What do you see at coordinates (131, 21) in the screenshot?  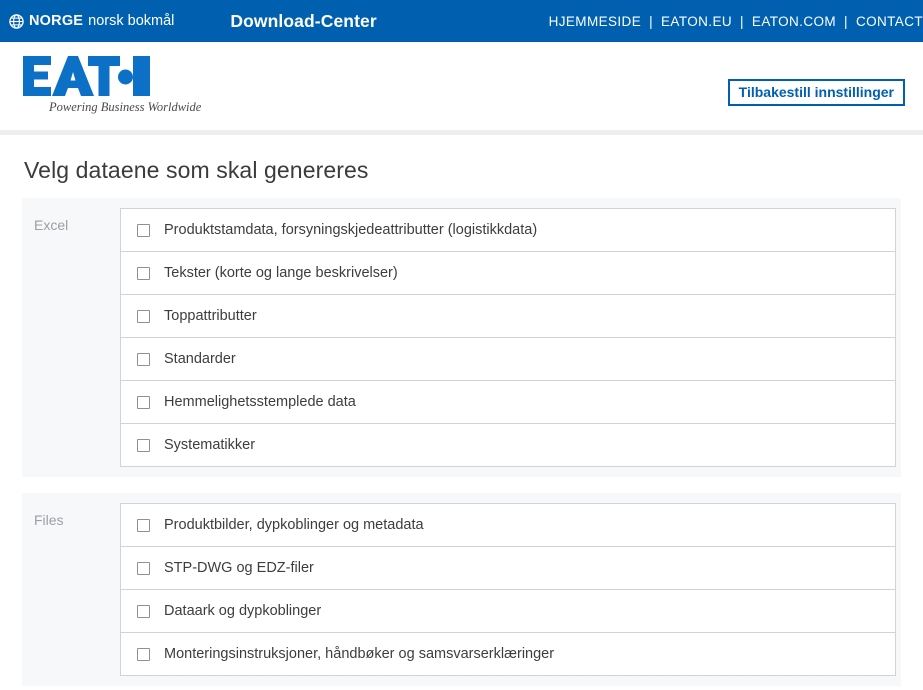 I see `language-label: norsk bokmål` at bounding box center [131, 21].